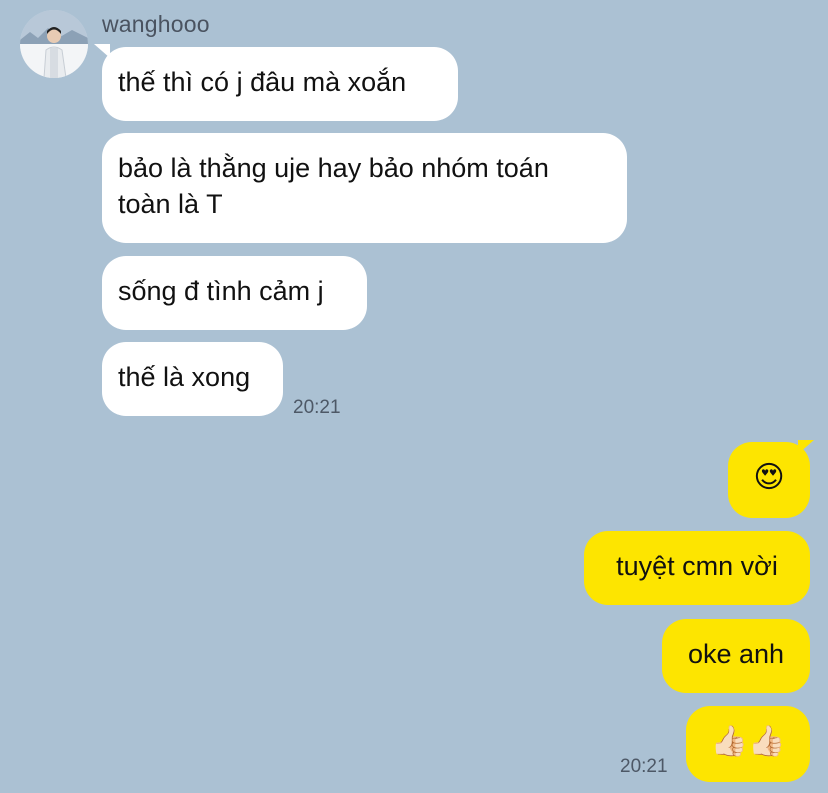 The image size is (828, 793). Describe the element at coordinates (156, 24) in the screenshot. I see `sender-name: wanghooo` at that location.